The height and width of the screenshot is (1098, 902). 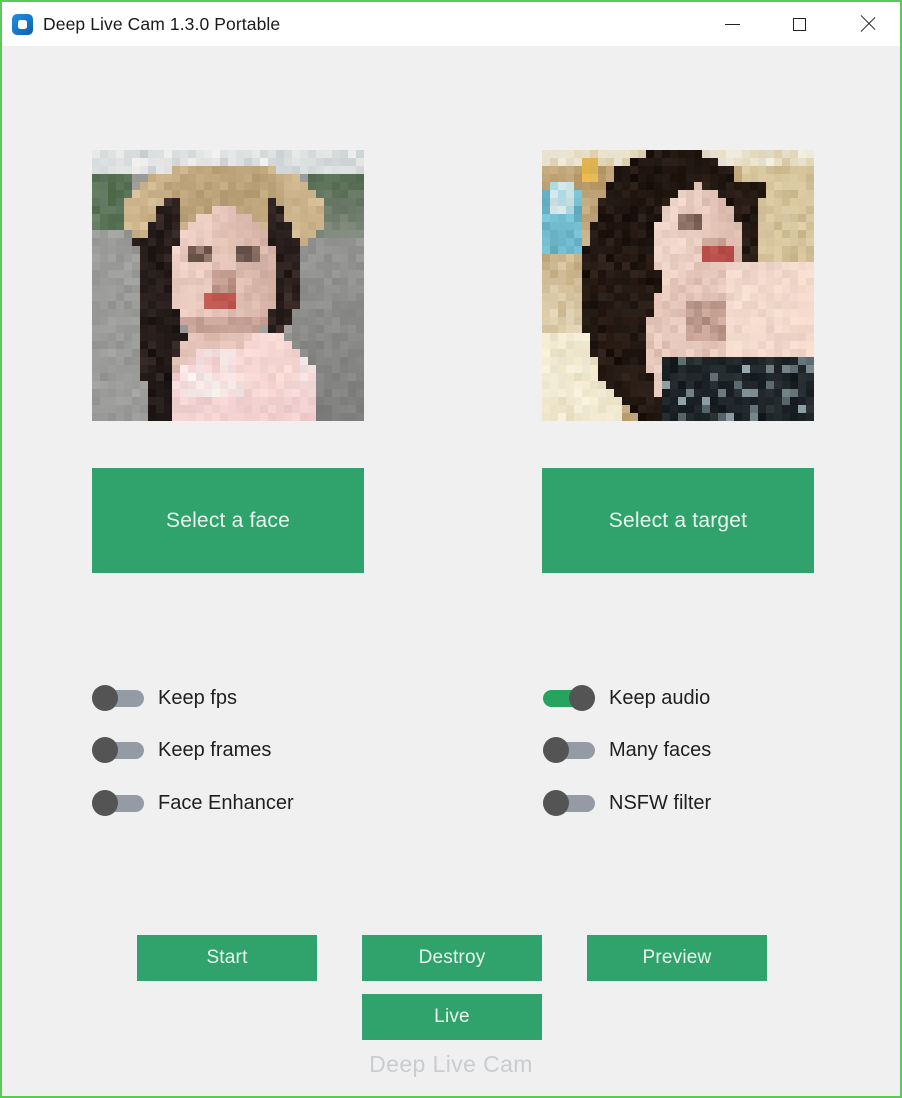 What do you see at coordinates (451, 1064) in the screenshot?
I see `footer-watermark: Deep Live Cam` at bounding box center [451, 1064].